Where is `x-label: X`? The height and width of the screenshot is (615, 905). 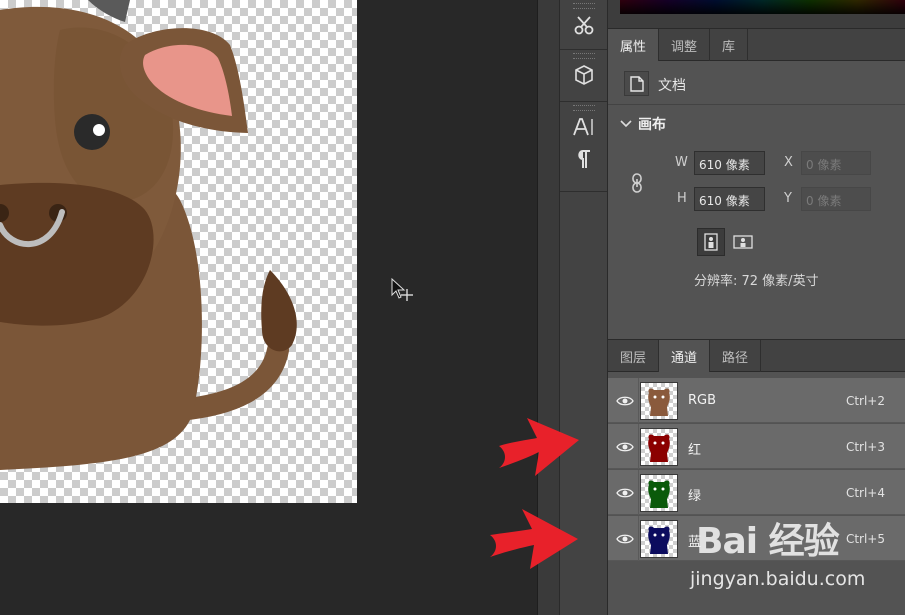 x-label: X is located at coordinates (788, 162).